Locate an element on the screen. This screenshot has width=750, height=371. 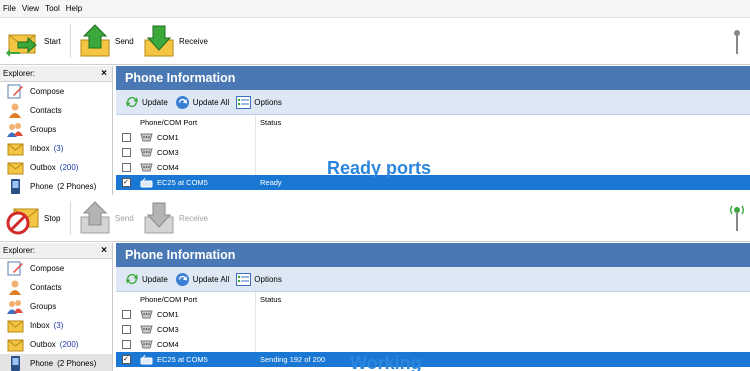
group-people-icon is located at coordinates (15, 130).